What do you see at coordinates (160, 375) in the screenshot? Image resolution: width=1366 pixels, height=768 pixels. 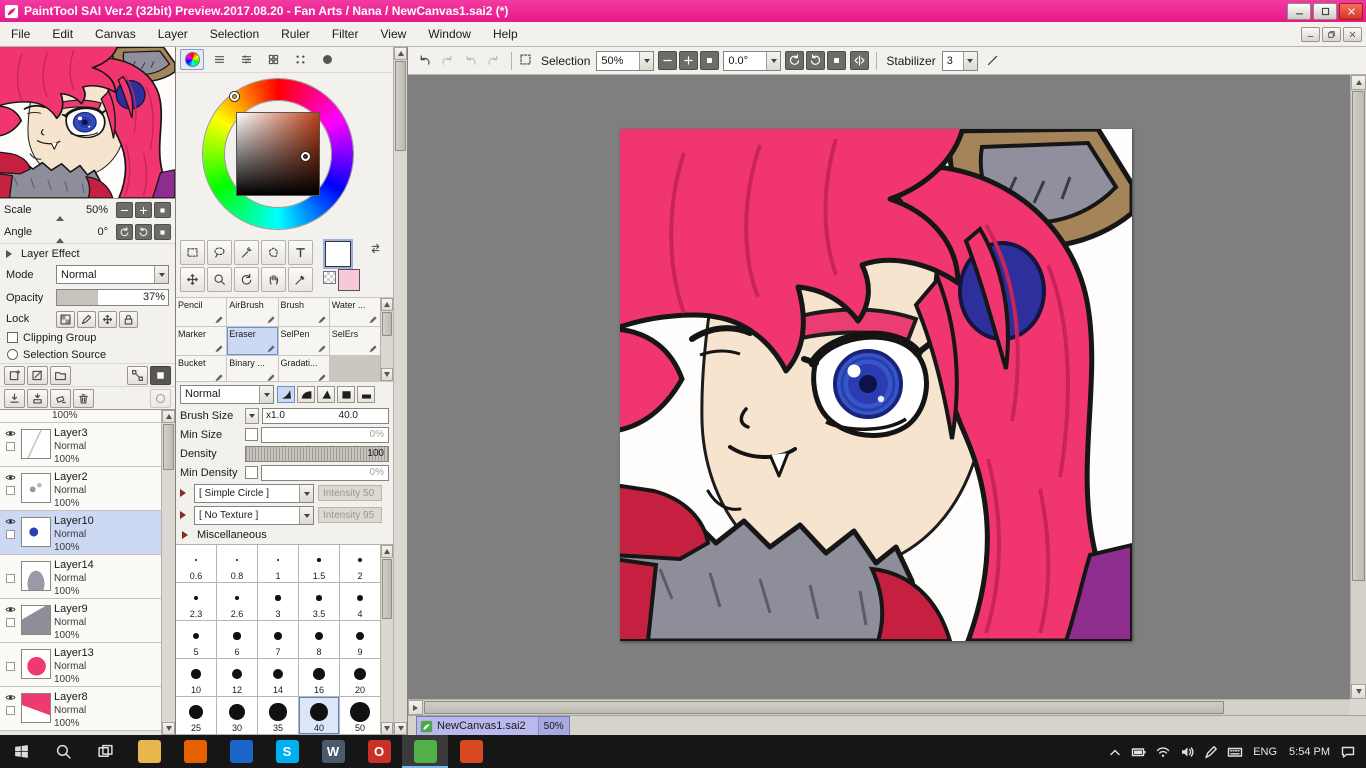 I see `special-mode-button` at bounding box center [160, 375].